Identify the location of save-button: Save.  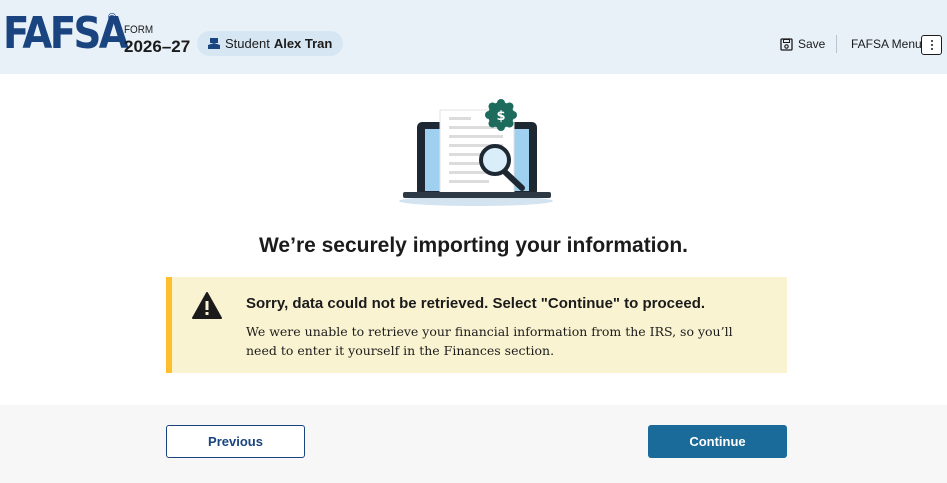
(802, 44).